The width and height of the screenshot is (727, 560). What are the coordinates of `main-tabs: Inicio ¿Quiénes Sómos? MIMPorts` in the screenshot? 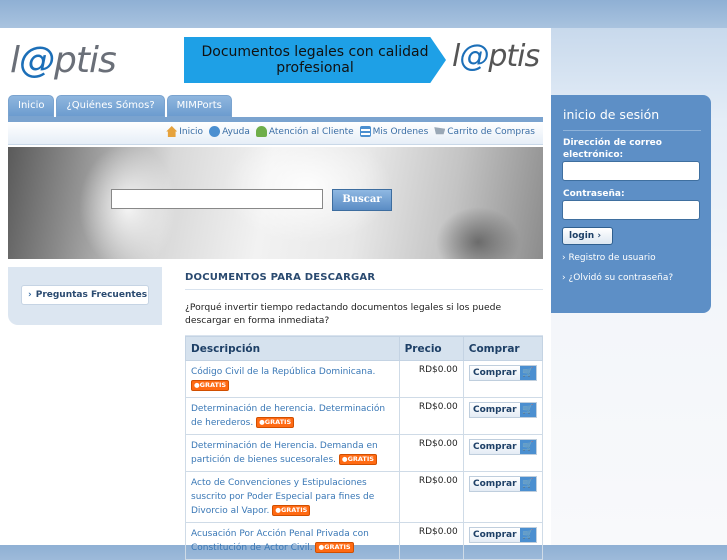 It's located at (120, 106).